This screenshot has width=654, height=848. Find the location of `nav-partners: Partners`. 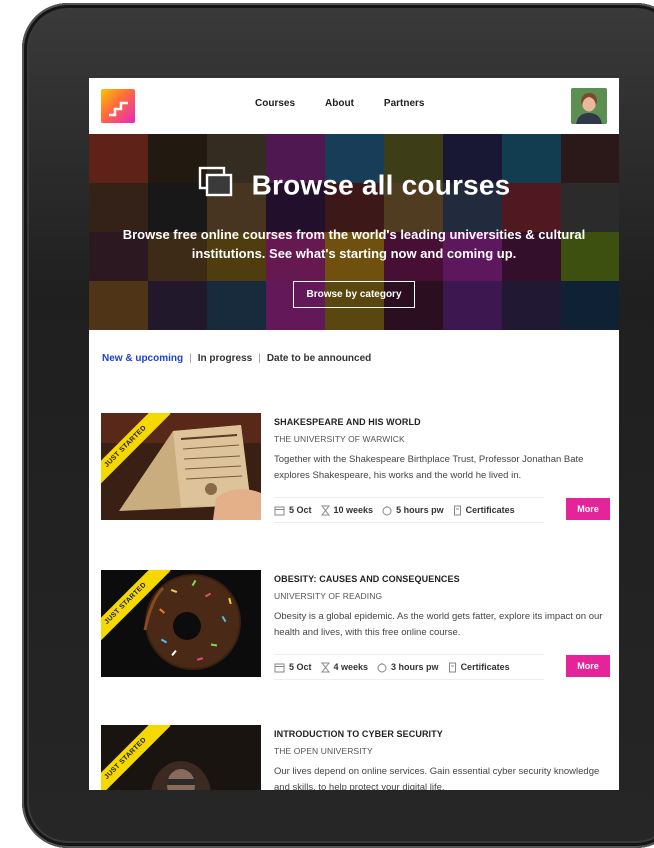

nav-partners: Partners is located at coordinates (404, 103).